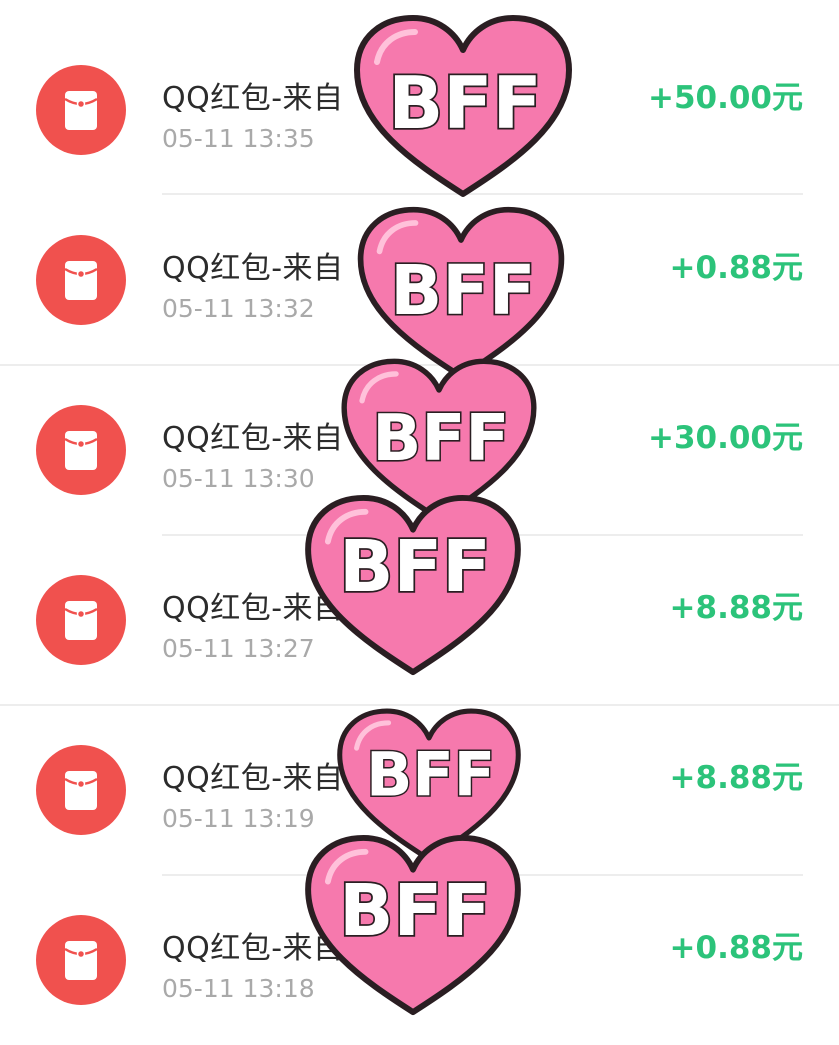 The height and width of the screenshot is (1045, 839). Describe the element at coordinates (238, 818) in the screenshot. I see `transaction-time: 05-11 13:19` at that location.